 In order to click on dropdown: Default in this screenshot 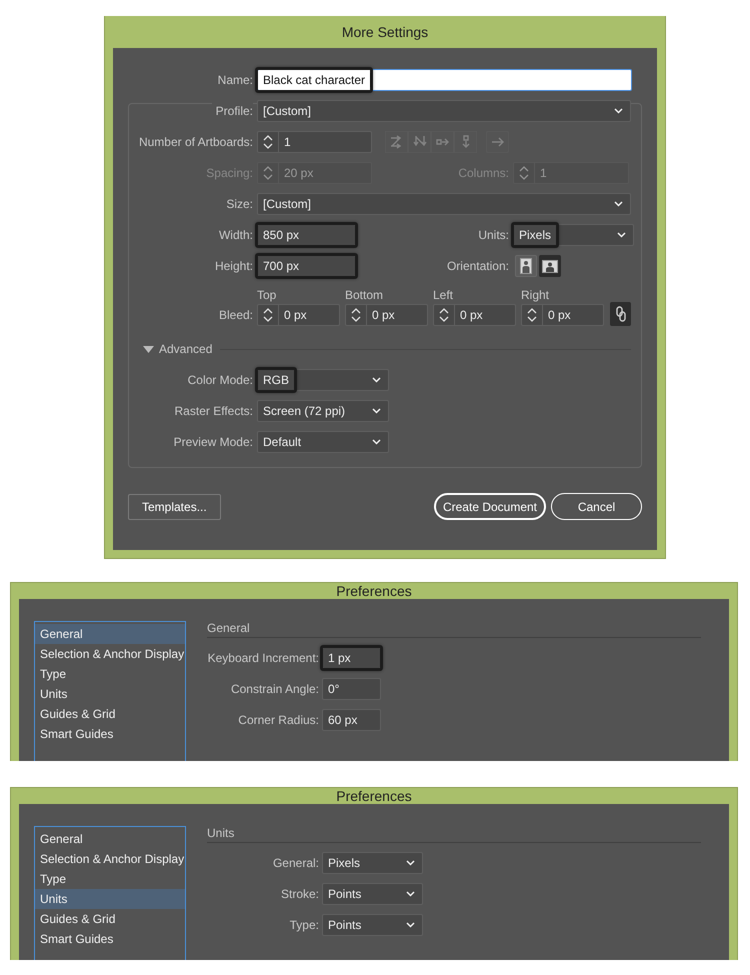, I will do `click(323, 442)`.